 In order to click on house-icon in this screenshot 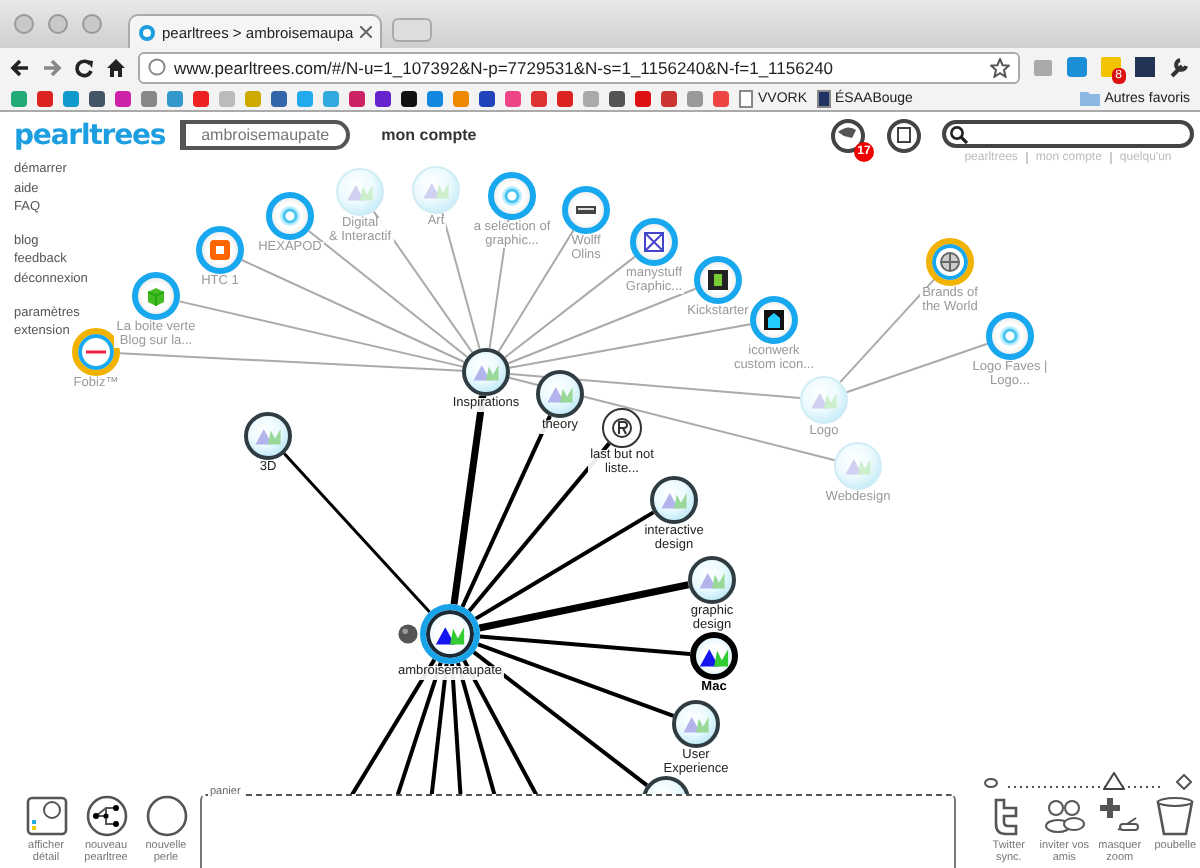, I will do `click(774, 320)`.